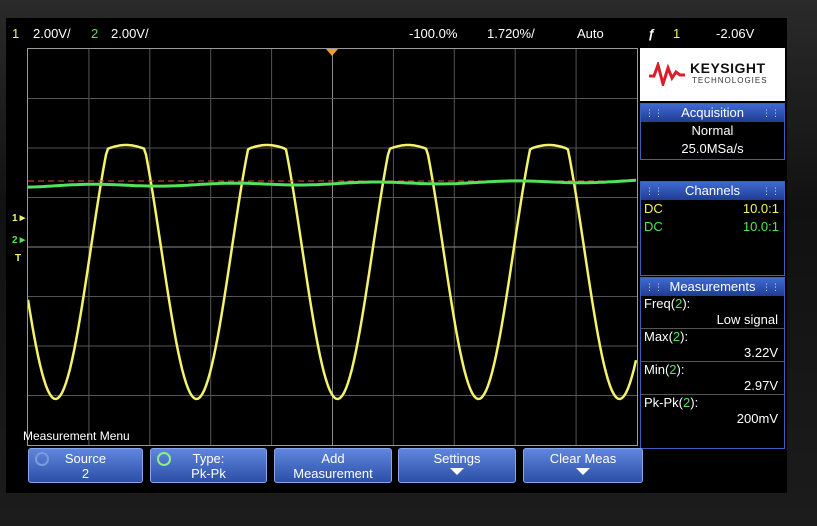  I want to click on add-measurement-softkey: Add Measurement, so click(333, 465).